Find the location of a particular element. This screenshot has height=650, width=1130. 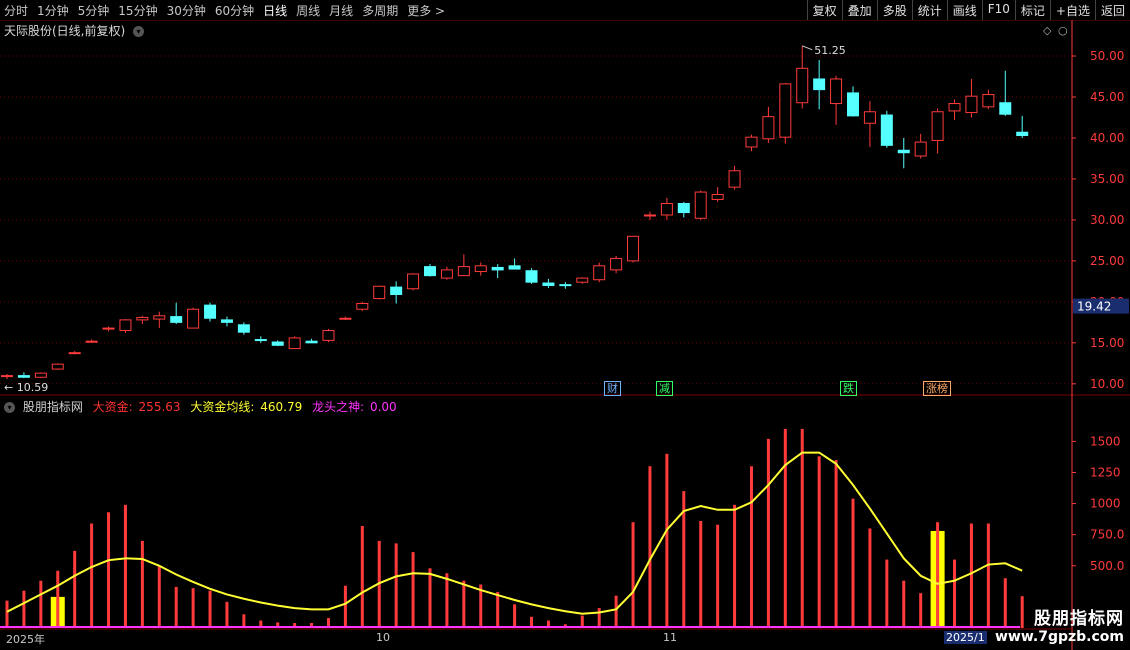

indicator-tick-label: 1500 is located at coordinates (1105, 441).